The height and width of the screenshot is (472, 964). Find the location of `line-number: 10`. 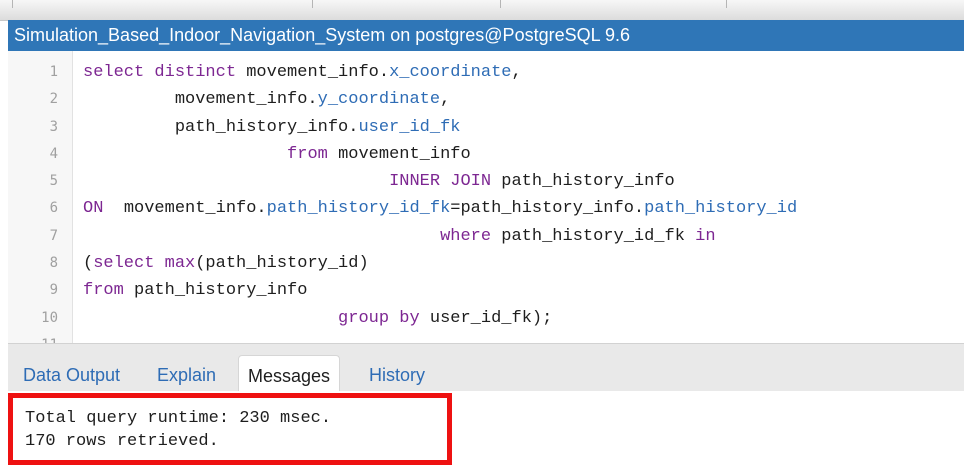

line-number: 10 is located at coordinates (49, 317).